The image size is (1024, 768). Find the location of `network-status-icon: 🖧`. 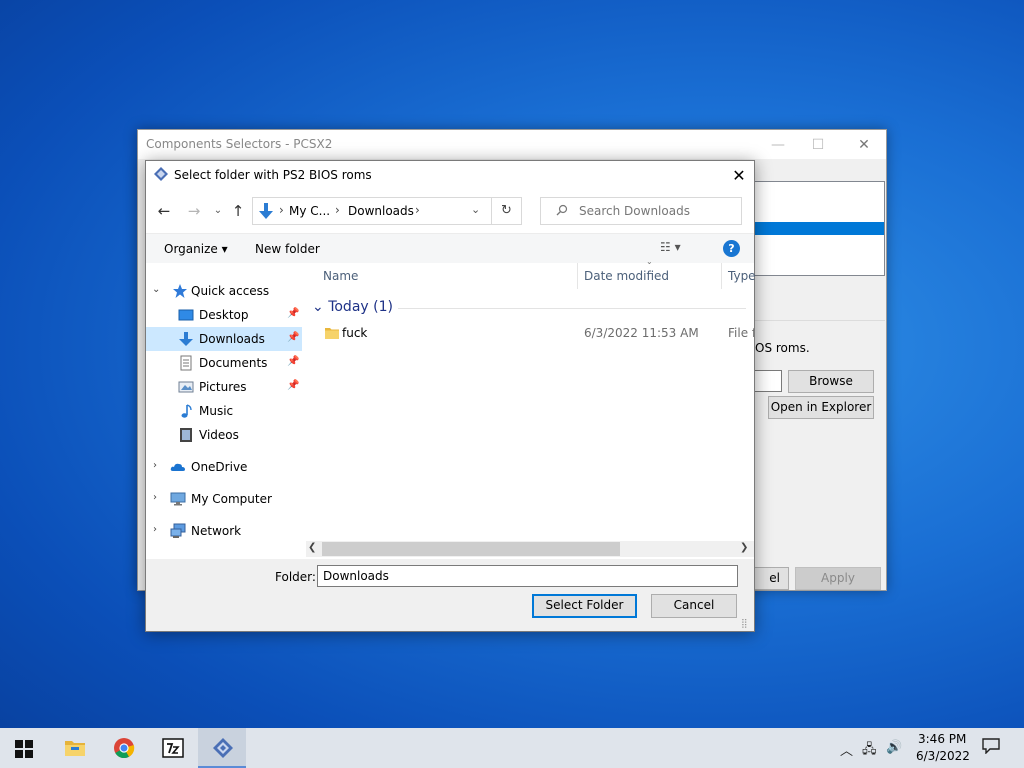

network-status-icon: 🖧 is located at coordinates (869, 751).